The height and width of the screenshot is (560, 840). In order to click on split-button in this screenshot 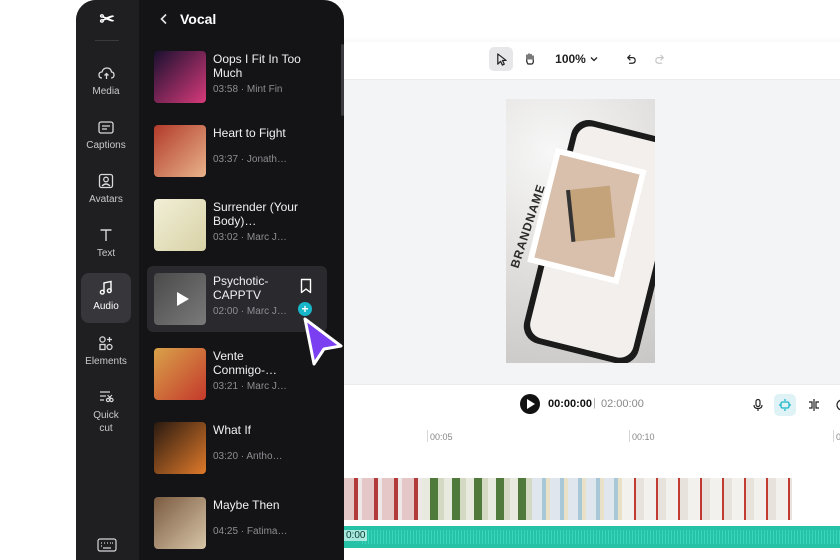, I will do `click(814, 405)`.